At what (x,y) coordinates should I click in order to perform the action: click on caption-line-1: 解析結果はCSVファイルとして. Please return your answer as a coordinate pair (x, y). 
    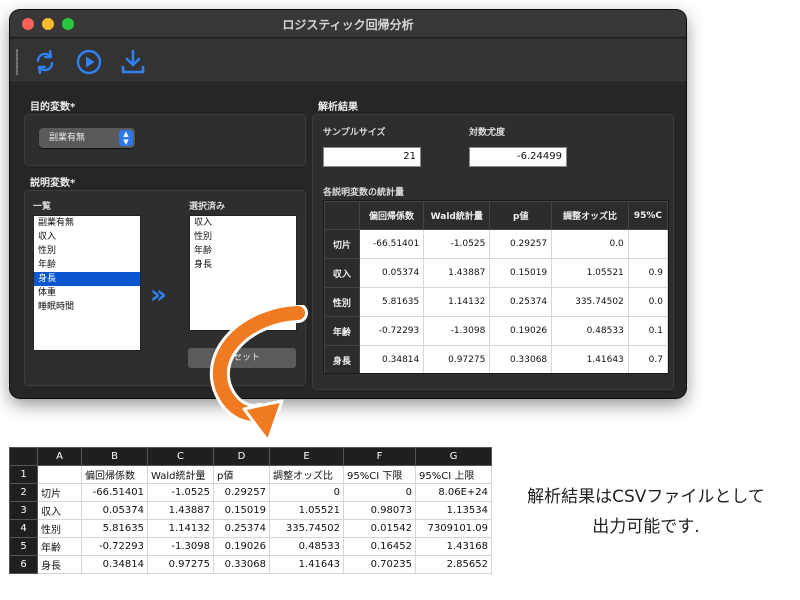
    Looking at the image, I should click on (646, 497).